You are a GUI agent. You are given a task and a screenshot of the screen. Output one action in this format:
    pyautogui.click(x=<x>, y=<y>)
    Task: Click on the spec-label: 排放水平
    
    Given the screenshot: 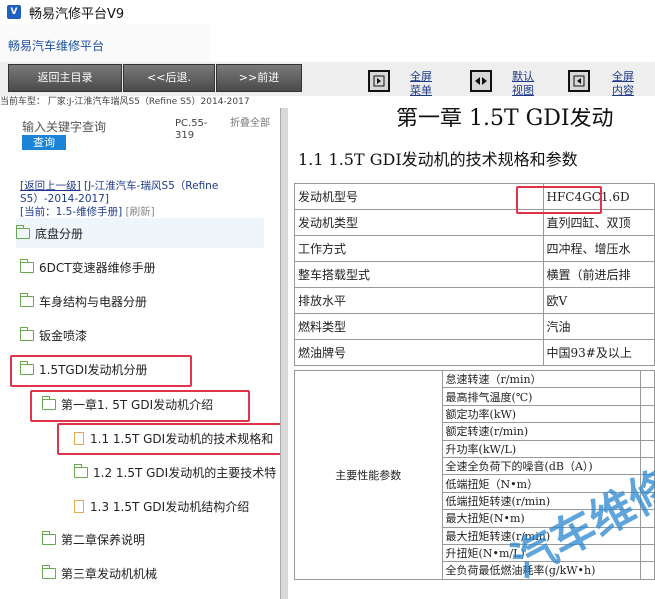 What is the action you would take?
    pyautogui.click(x=419, y=300)
    